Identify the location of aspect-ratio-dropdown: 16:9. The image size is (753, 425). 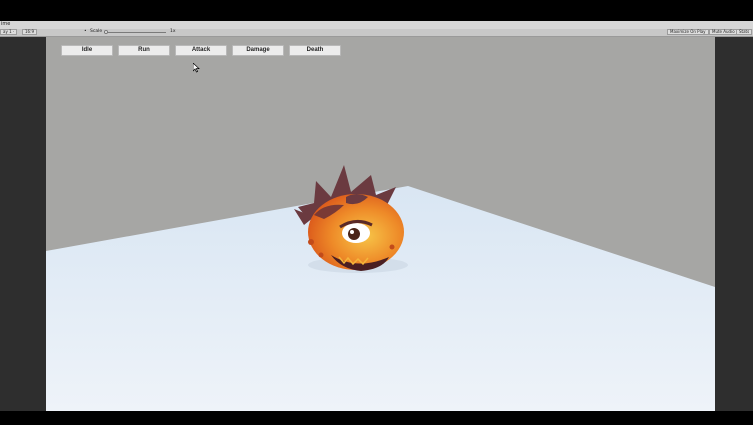
(29, 32).